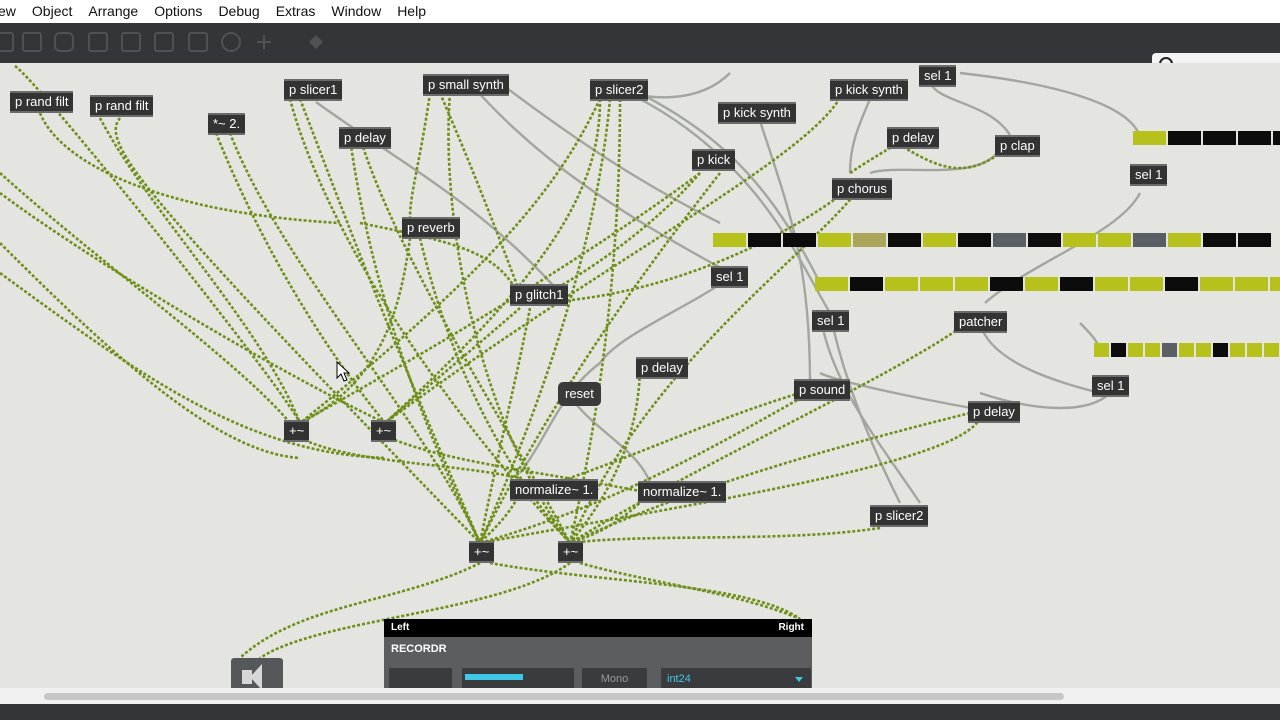  What do you see at coordinates (420, 678) in the screenshot?
I see `record-button` at bounding box center [420, 678].